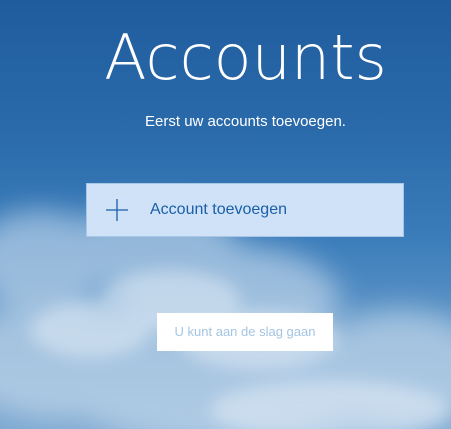 Image resolution: width=451 pixels, height=429 pixels. I want to click on plus-icon, so click(117, 210).